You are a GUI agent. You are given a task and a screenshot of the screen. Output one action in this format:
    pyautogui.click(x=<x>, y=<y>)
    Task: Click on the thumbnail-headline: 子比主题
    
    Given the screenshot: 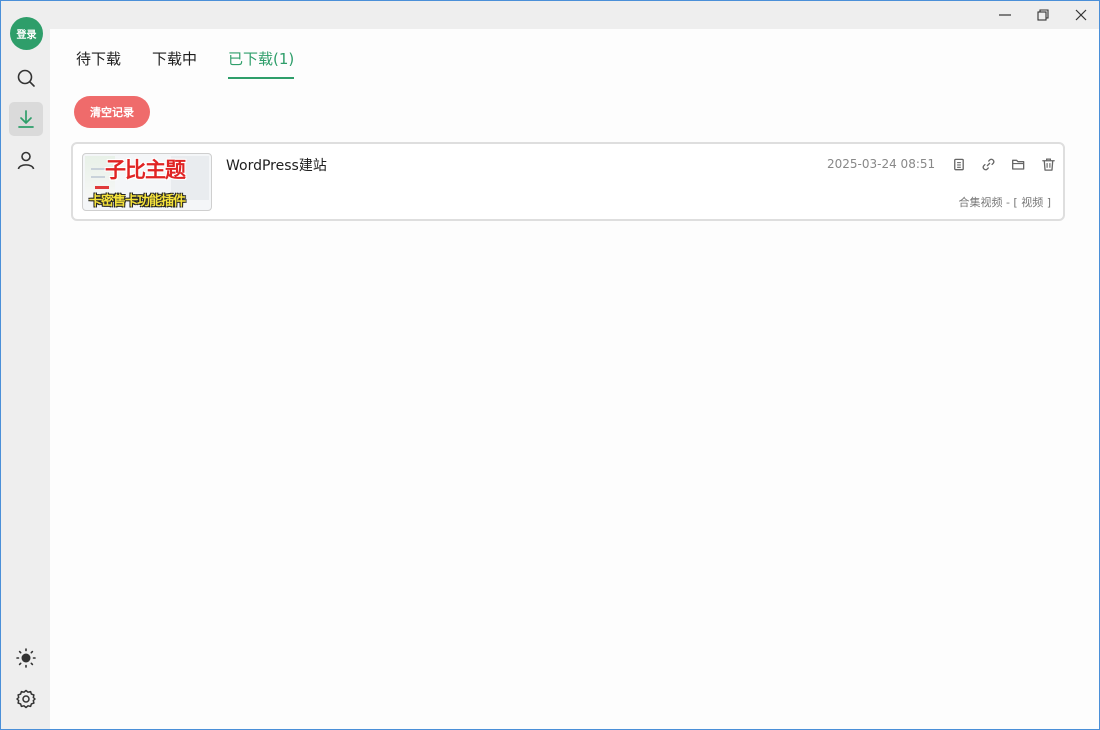 What is the action you would take?
    pyautogui.click(x=145, y=170)
    